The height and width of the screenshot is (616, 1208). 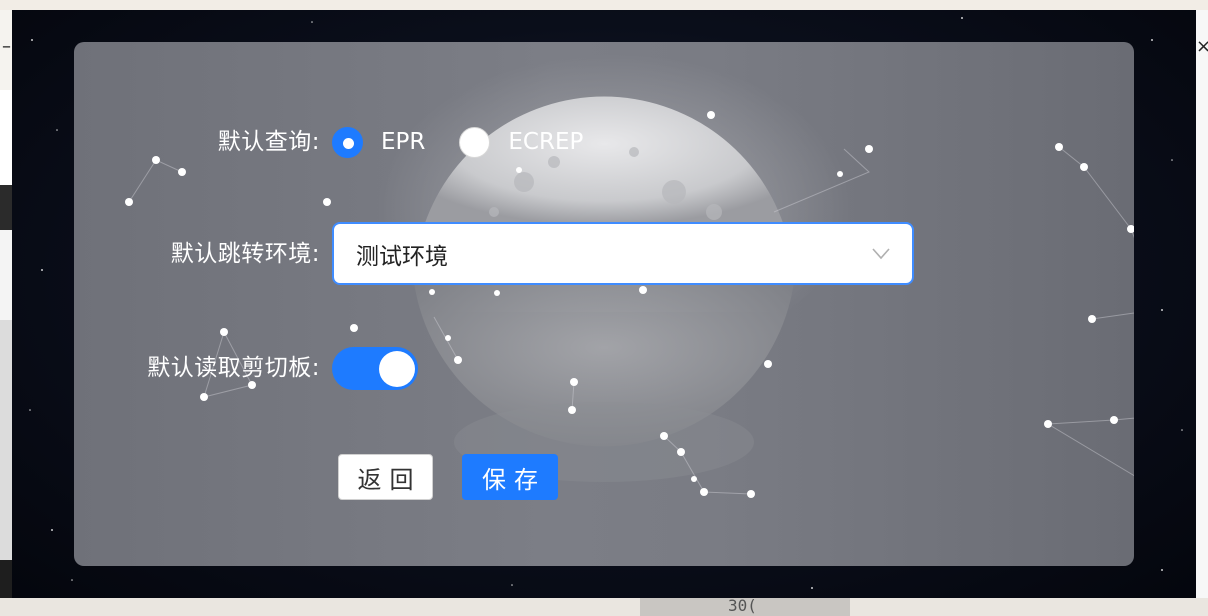 What do you see at coordinates (881, 253) in the screenshot?
I see `chevron-down-icon` at bounding box center [881, 253].